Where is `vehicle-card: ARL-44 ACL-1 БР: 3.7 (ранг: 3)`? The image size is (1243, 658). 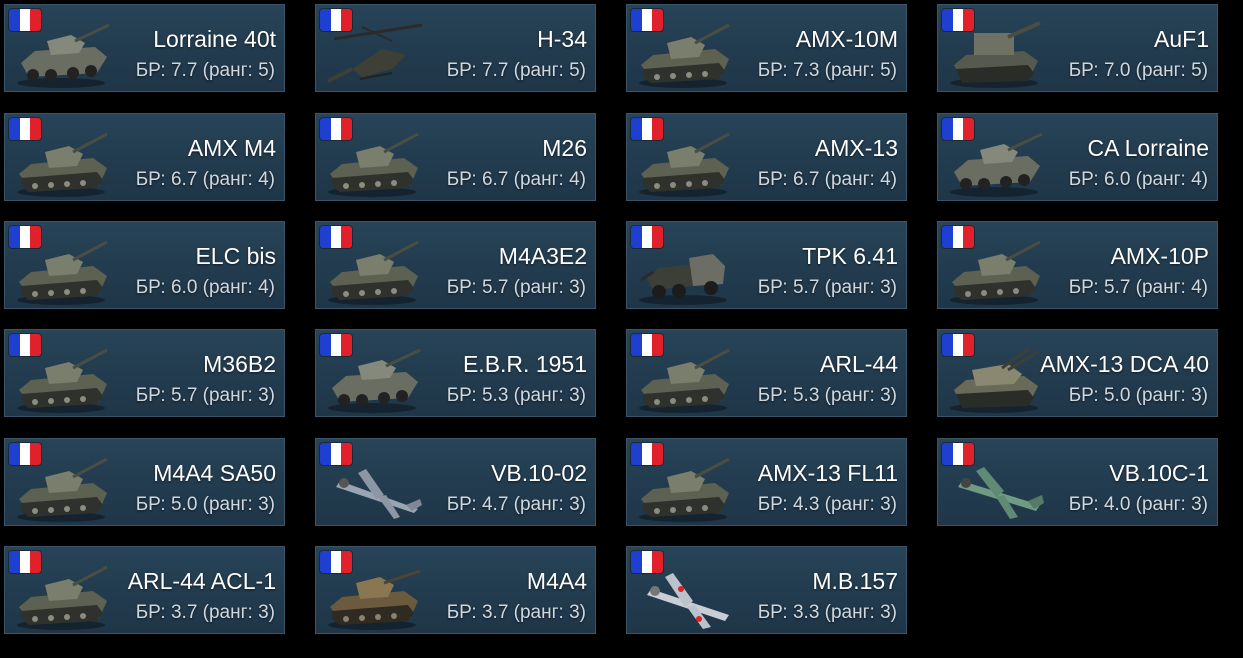 vehicle-card: ARL-44 ACL-1 БР: 3.7 (ранг: 3) is located at coordinates (144, 590).